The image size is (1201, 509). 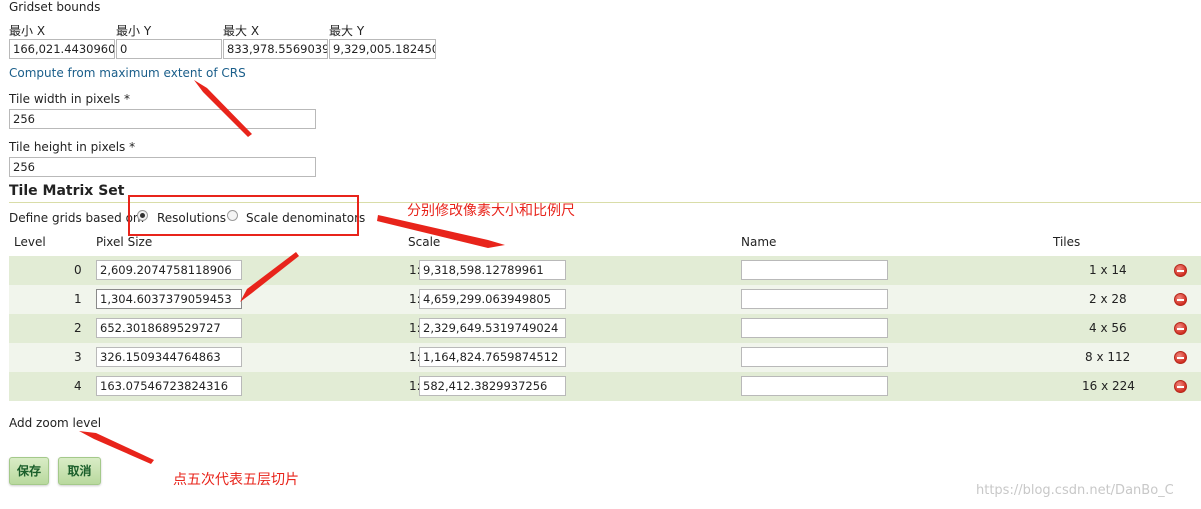 I want to click on add-zoom-arrow, so click(x=116, y=447).